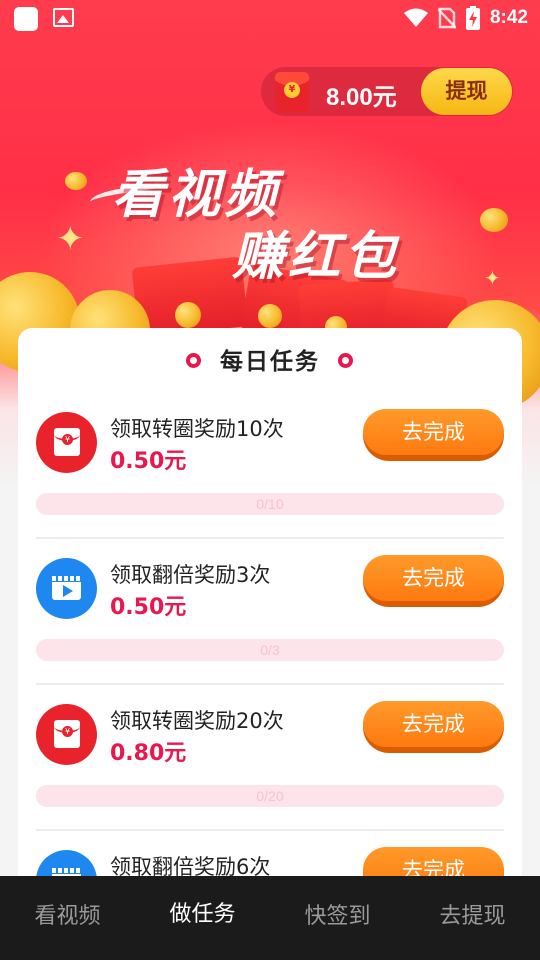 This screenshot has height=960, width=540. What do you see at coordinates (190, 575) in the screenshot?
I see `task-name: 领取翻倍奖励3次` at bounding box center [190, 575].